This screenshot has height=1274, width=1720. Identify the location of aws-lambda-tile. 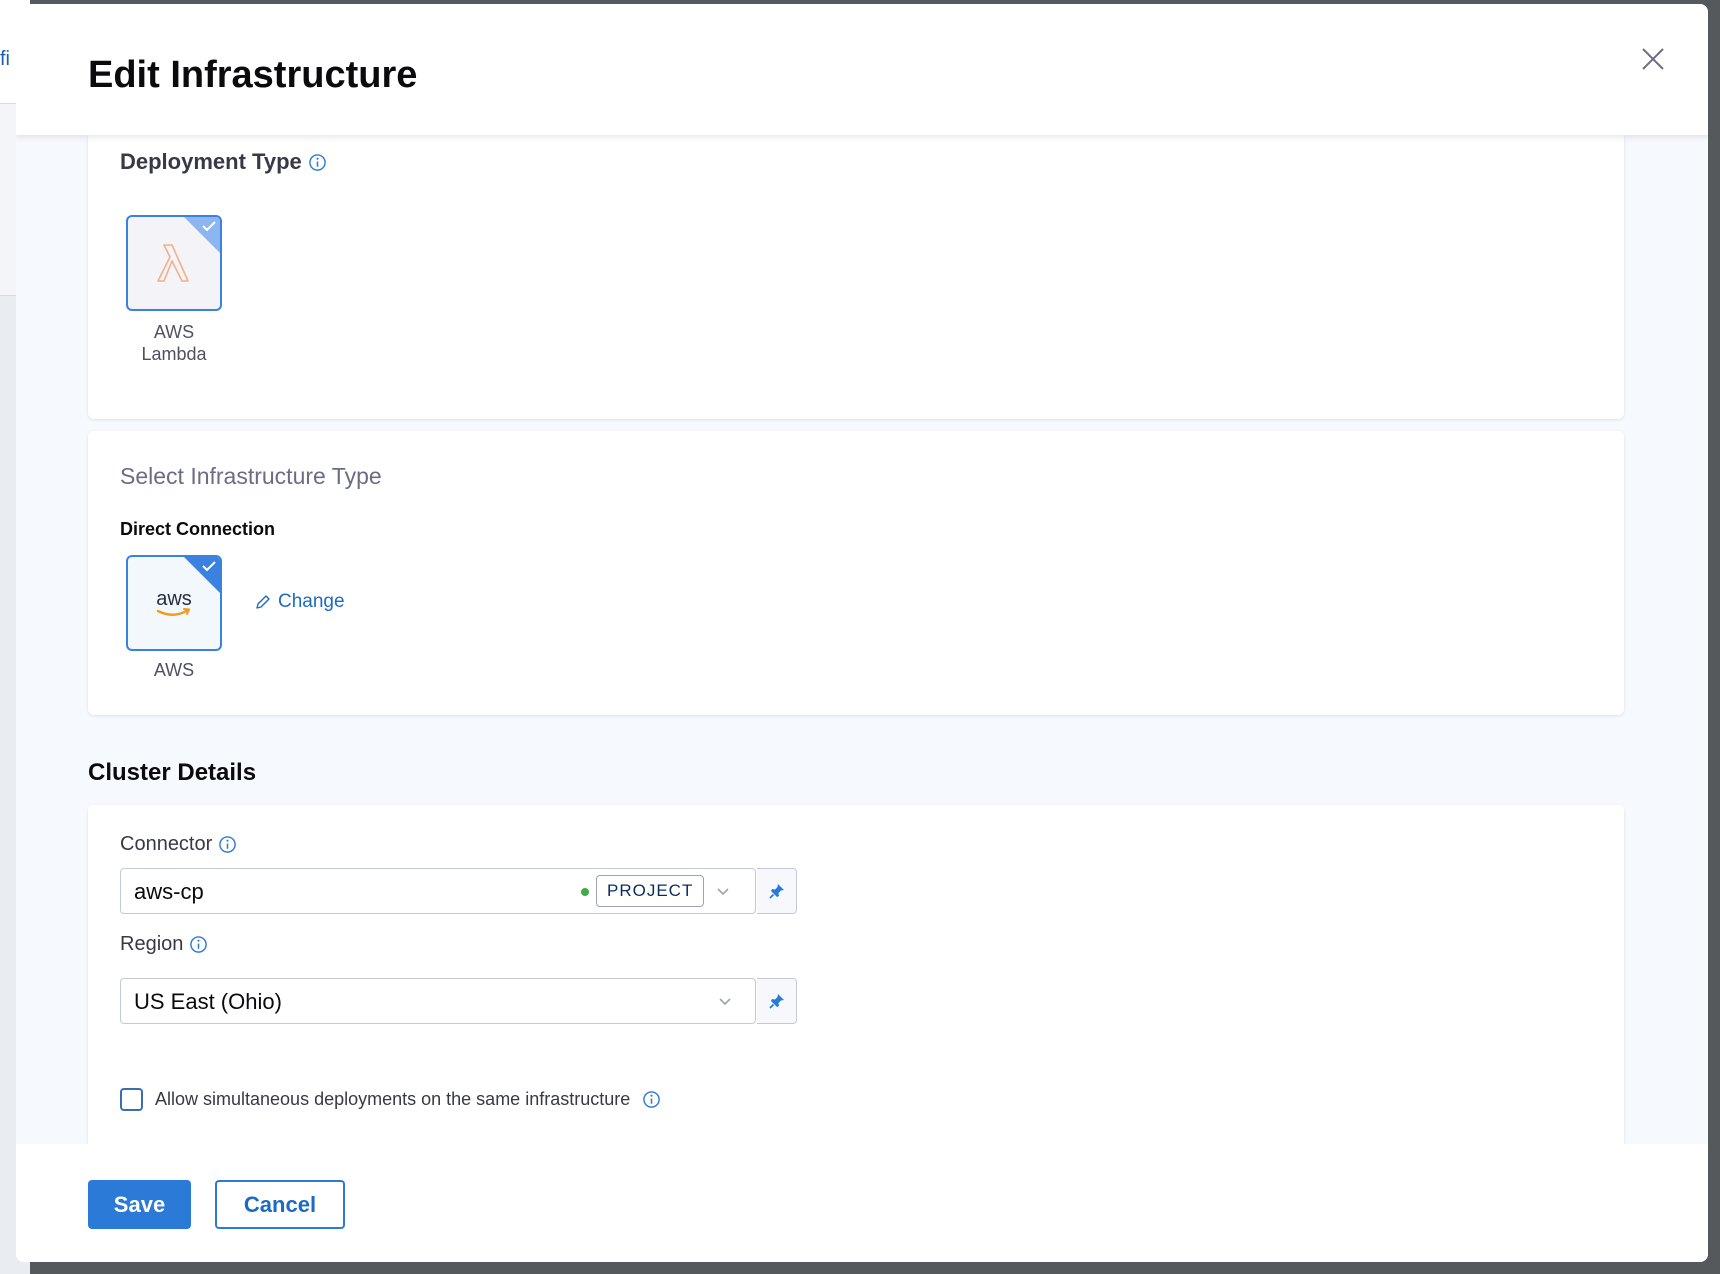
(174, 263).